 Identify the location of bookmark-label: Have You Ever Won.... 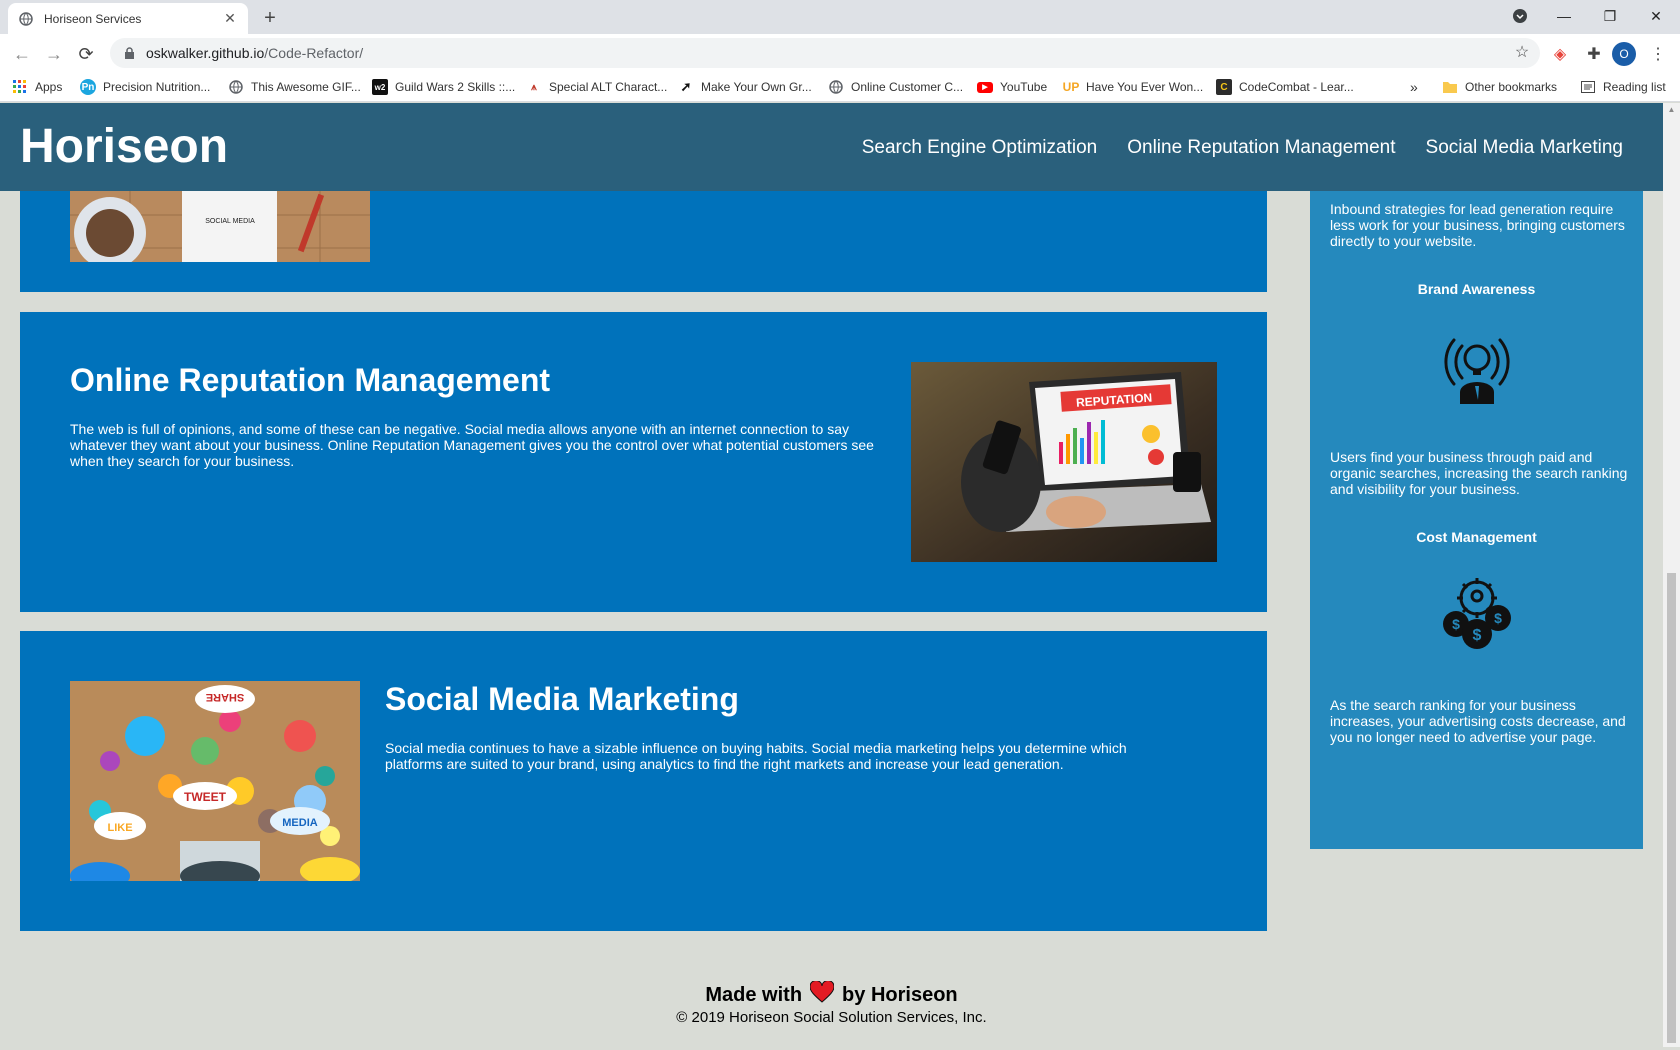
(1145, 87).